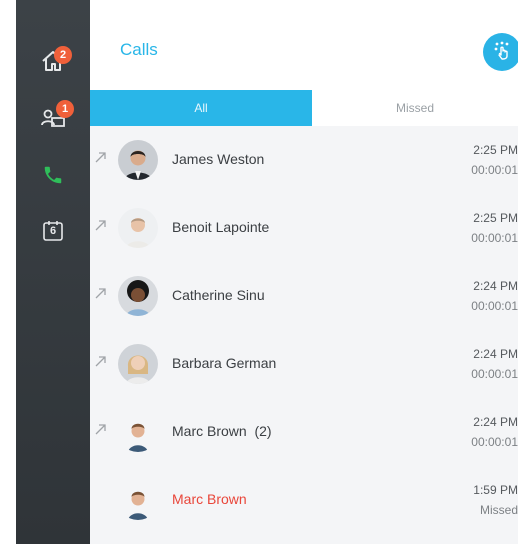 The height and width of the screenshot is (544, 518). I want to click on call-row: Benoit Lapointe 2:25 PM 00:00:01, so click(304, 228).